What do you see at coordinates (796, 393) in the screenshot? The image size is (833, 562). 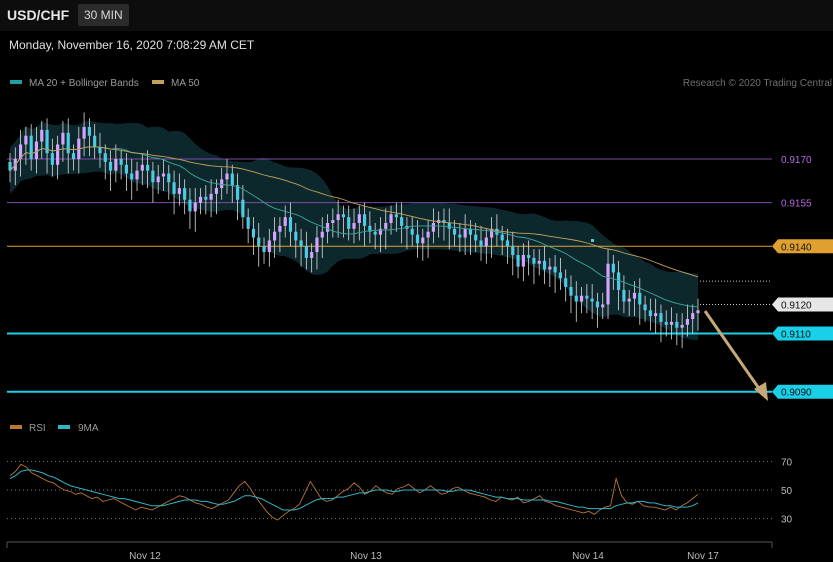 I see `level-label-0.9090: 0.9090` at bounding box center [796, 393].